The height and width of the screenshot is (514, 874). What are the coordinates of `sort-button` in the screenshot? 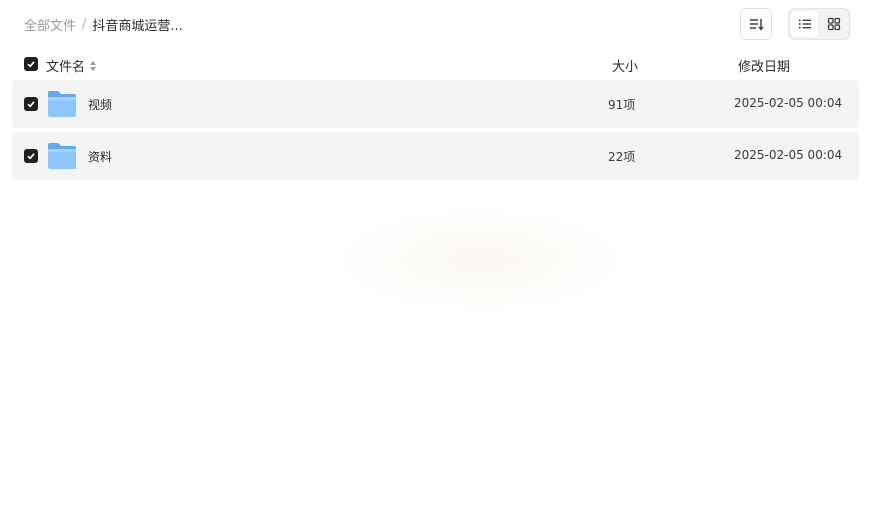 It's located at (756, 24).